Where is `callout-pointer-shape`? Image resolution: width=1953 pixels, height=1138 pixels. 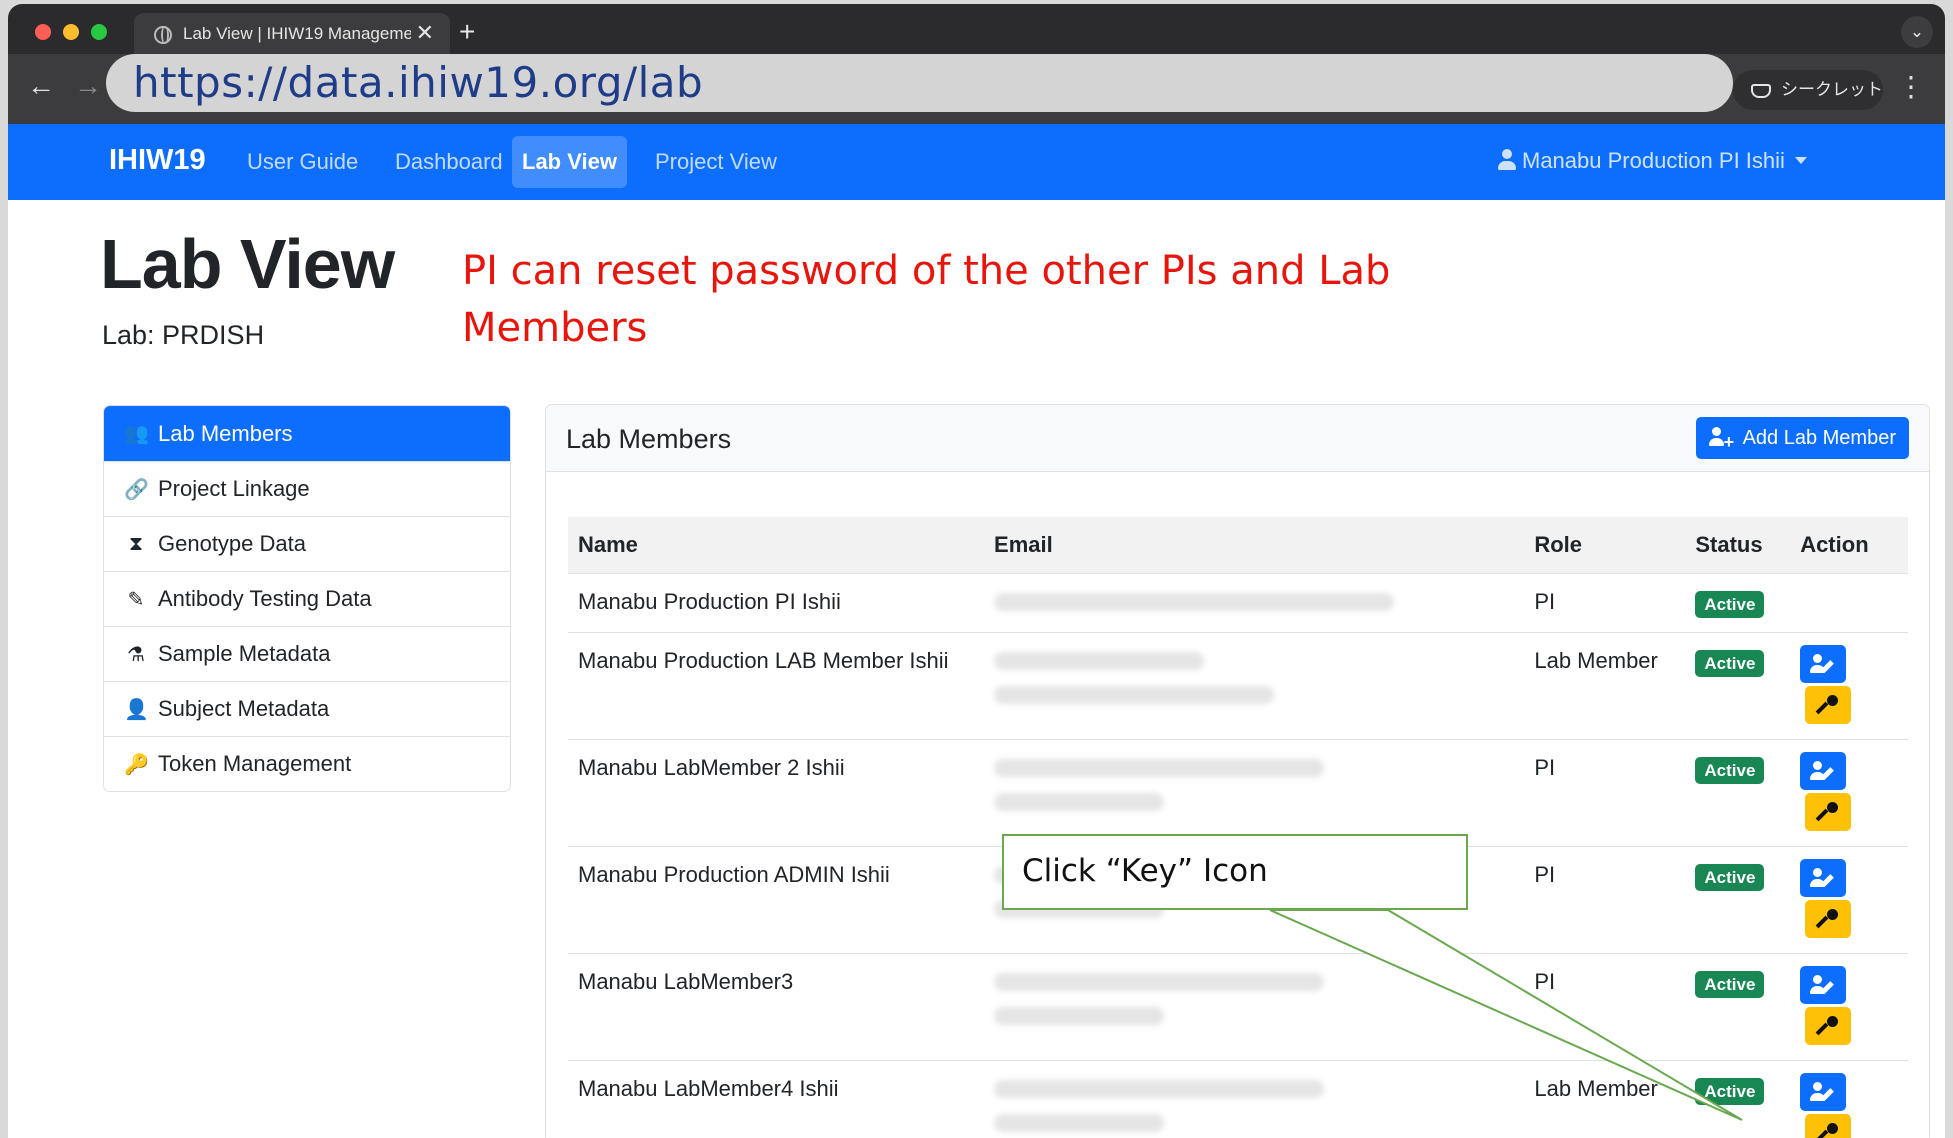
callout-pointer-shape is located at coordinates (1506, 1015).